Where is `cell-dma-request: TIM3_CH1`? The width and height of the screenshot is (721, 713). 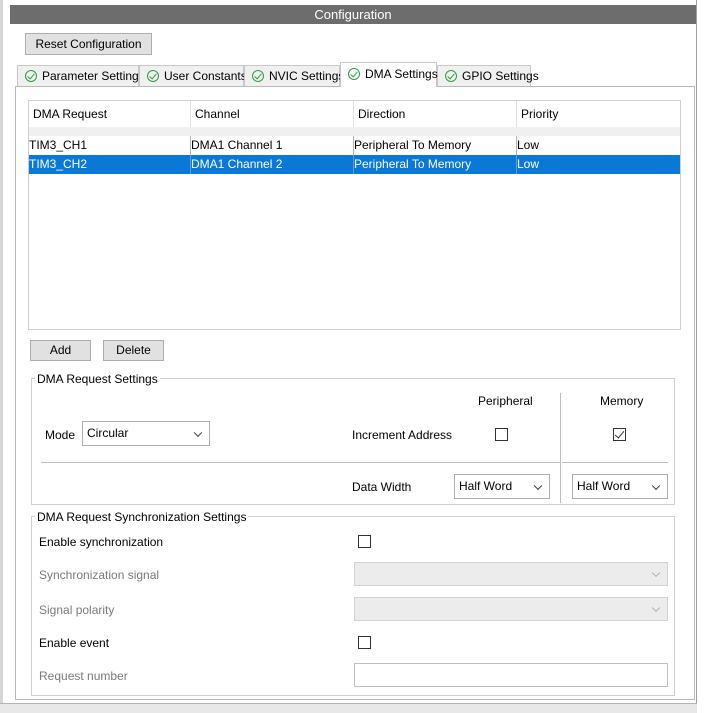
cell-dma-request: TIM3_CH1 is located at coordinates (110, 145).